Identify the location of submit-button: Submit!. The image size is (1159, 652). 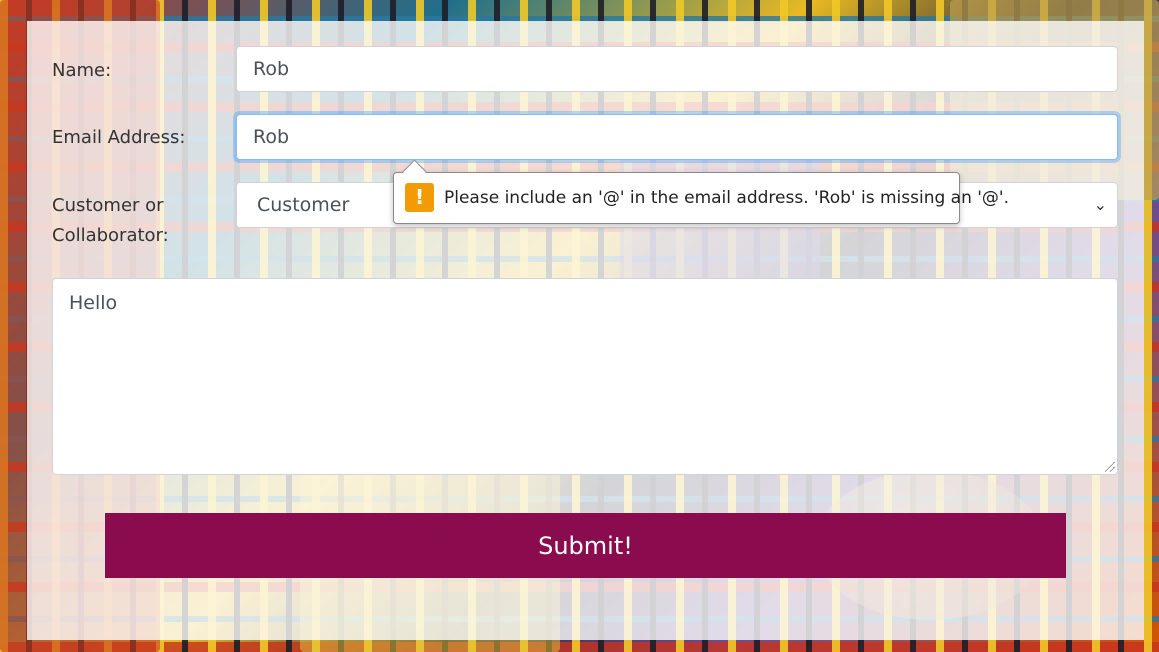
(585, 545).